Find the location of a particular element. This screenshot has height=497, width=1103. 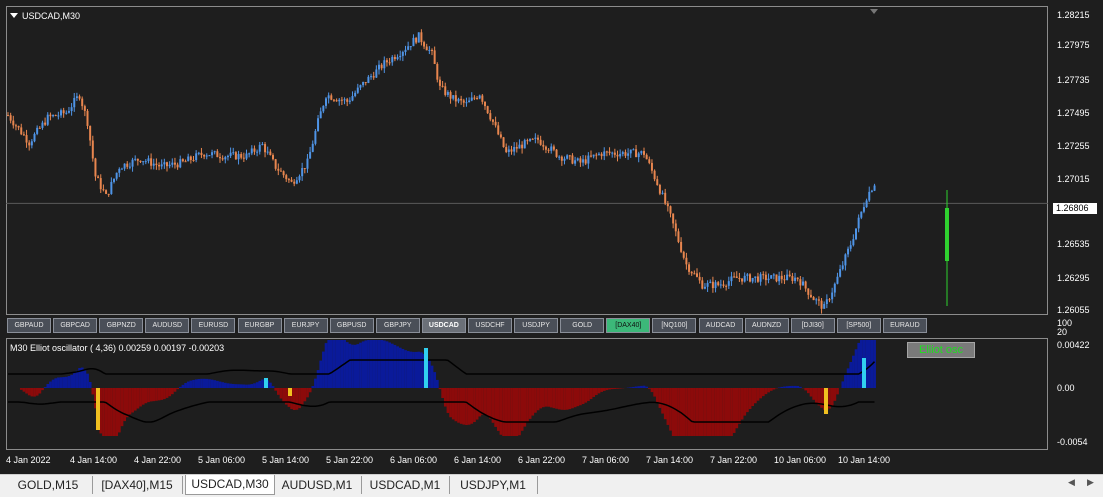

symbol-button-dax40: [DAX40] is located at coordinates (628, 325).